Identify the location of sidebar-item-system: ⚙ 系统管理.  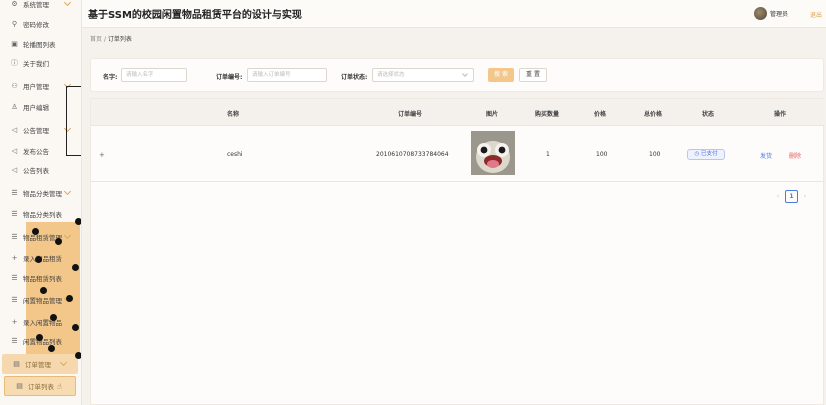
(40, 7).